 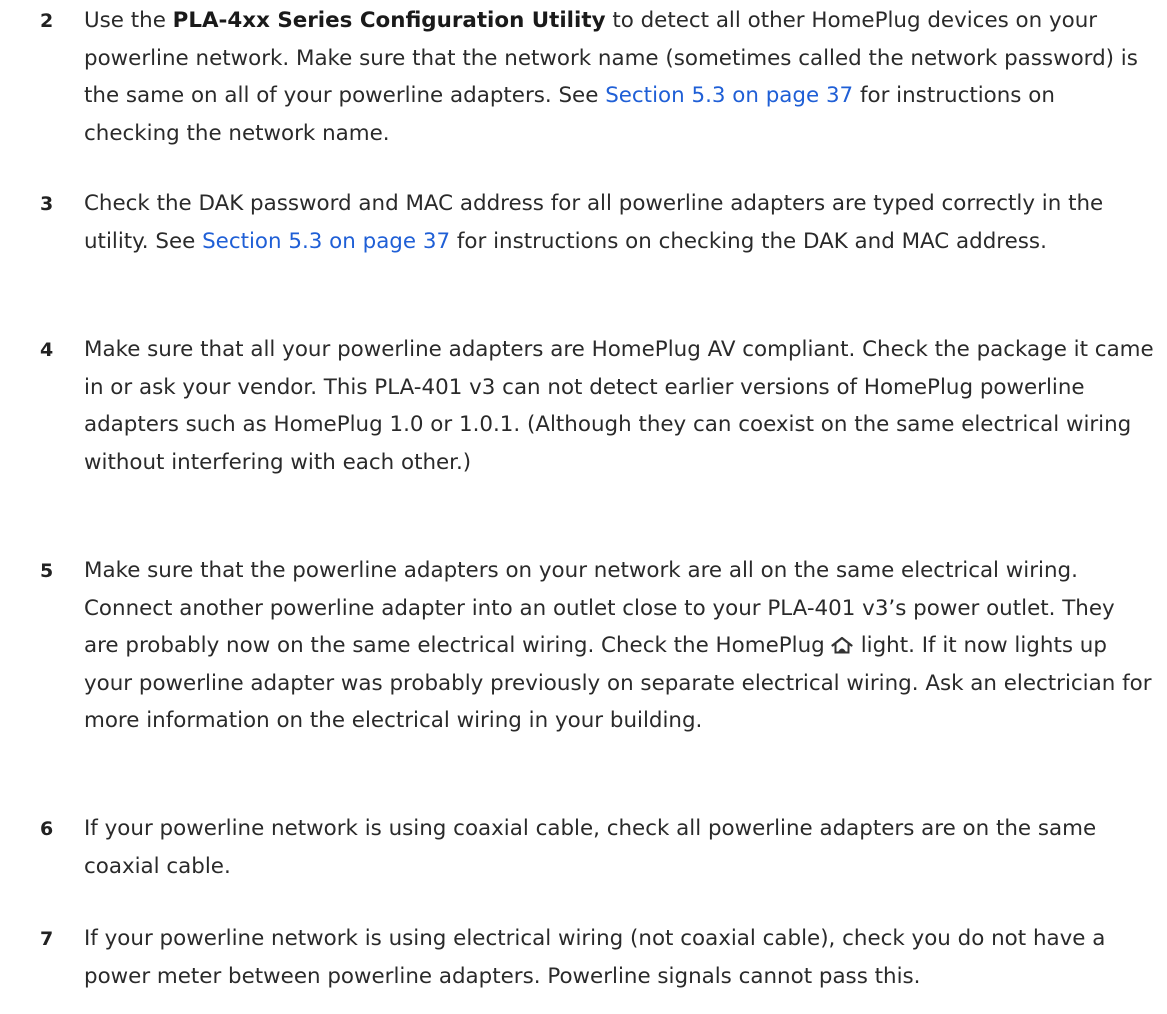 I want to click on step-number: 6, so click(x=47, y=829).